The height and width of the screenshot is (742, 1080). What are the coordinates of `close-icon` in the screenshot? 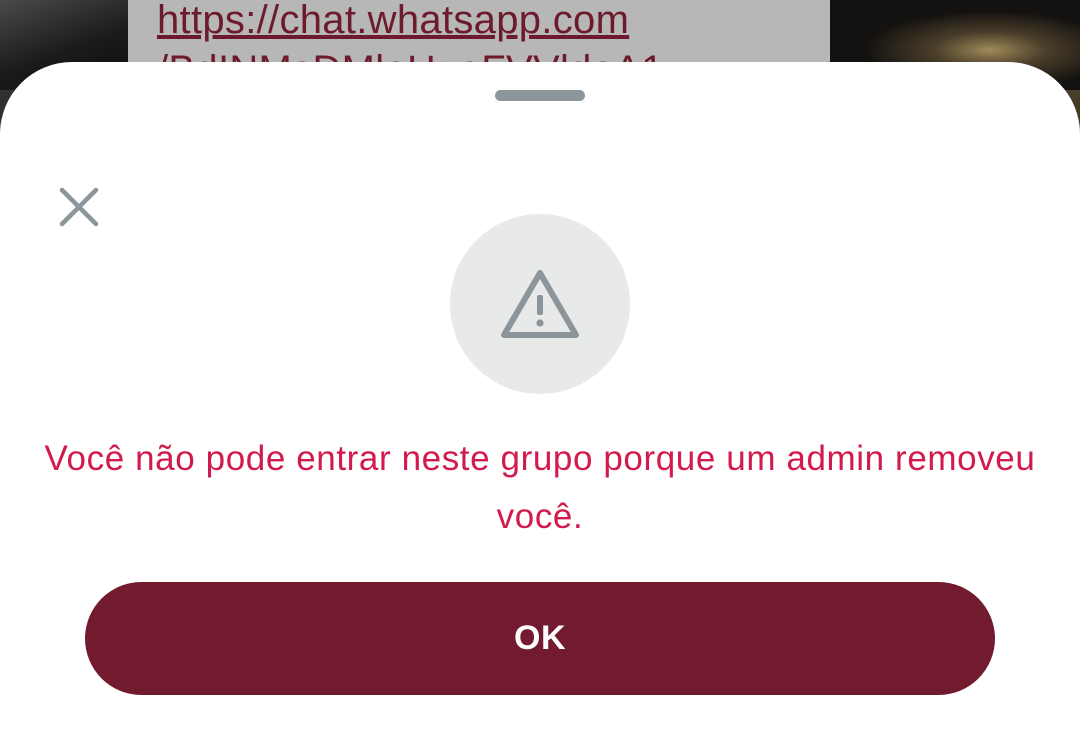 It's located at (79, 207).